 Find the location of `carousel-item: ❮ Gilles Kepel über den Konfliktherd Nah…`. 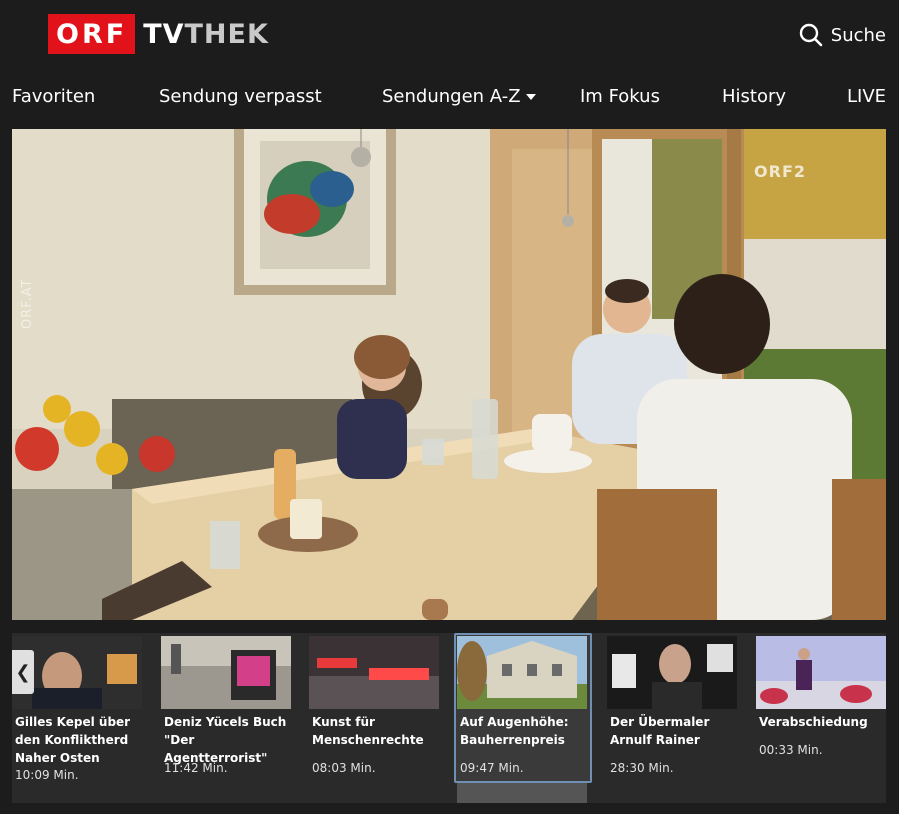

carousel-item: ❮ Gilles Kepel über den Konfliktherd Nah… is located at coordinates (86, 718).